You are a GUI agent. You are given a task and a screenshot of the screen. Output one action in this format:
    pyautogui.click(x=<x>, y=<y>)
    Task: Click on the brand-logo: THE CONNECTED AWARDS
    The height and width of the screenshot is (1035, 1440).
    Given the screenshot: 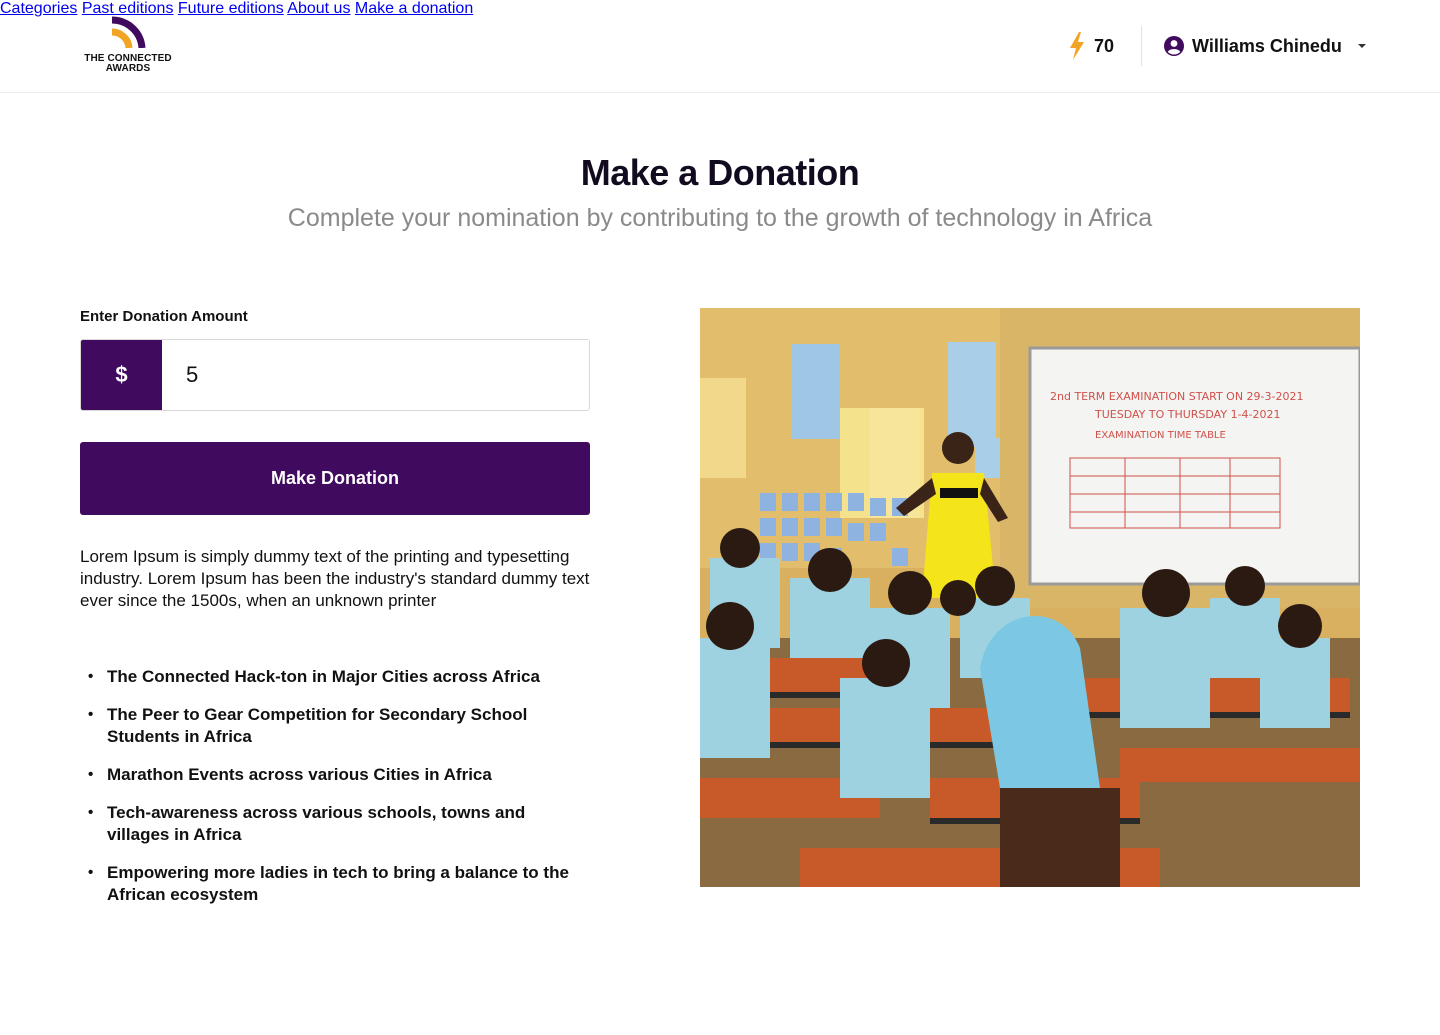 What is the action you would take?
    pyautogui.click(x=130, y=45)
    